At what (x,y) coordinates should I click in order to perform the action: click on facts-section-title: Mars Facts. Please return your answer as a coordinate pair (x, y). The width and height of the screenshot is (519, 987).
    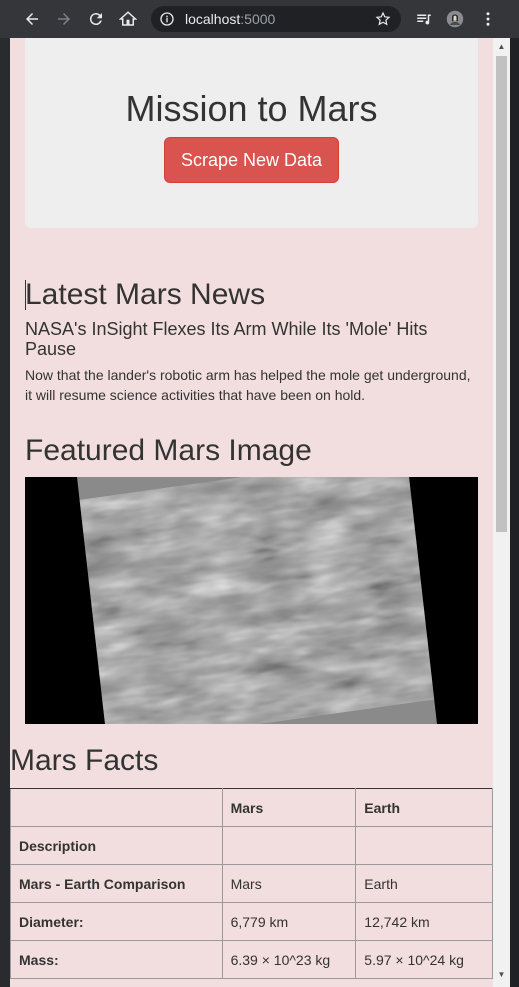
    Looking at the image, I should click on (84, 760).